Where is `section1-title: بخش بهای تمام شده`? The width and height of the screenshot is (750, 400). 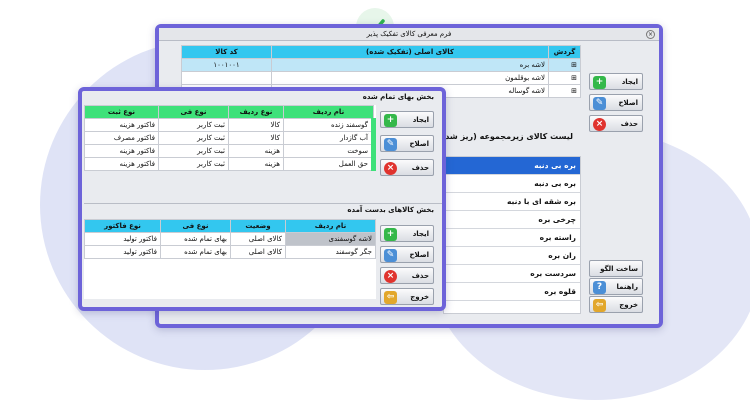 section1-title: بخش بهای تمام شده is located at coordinates (398, 97).